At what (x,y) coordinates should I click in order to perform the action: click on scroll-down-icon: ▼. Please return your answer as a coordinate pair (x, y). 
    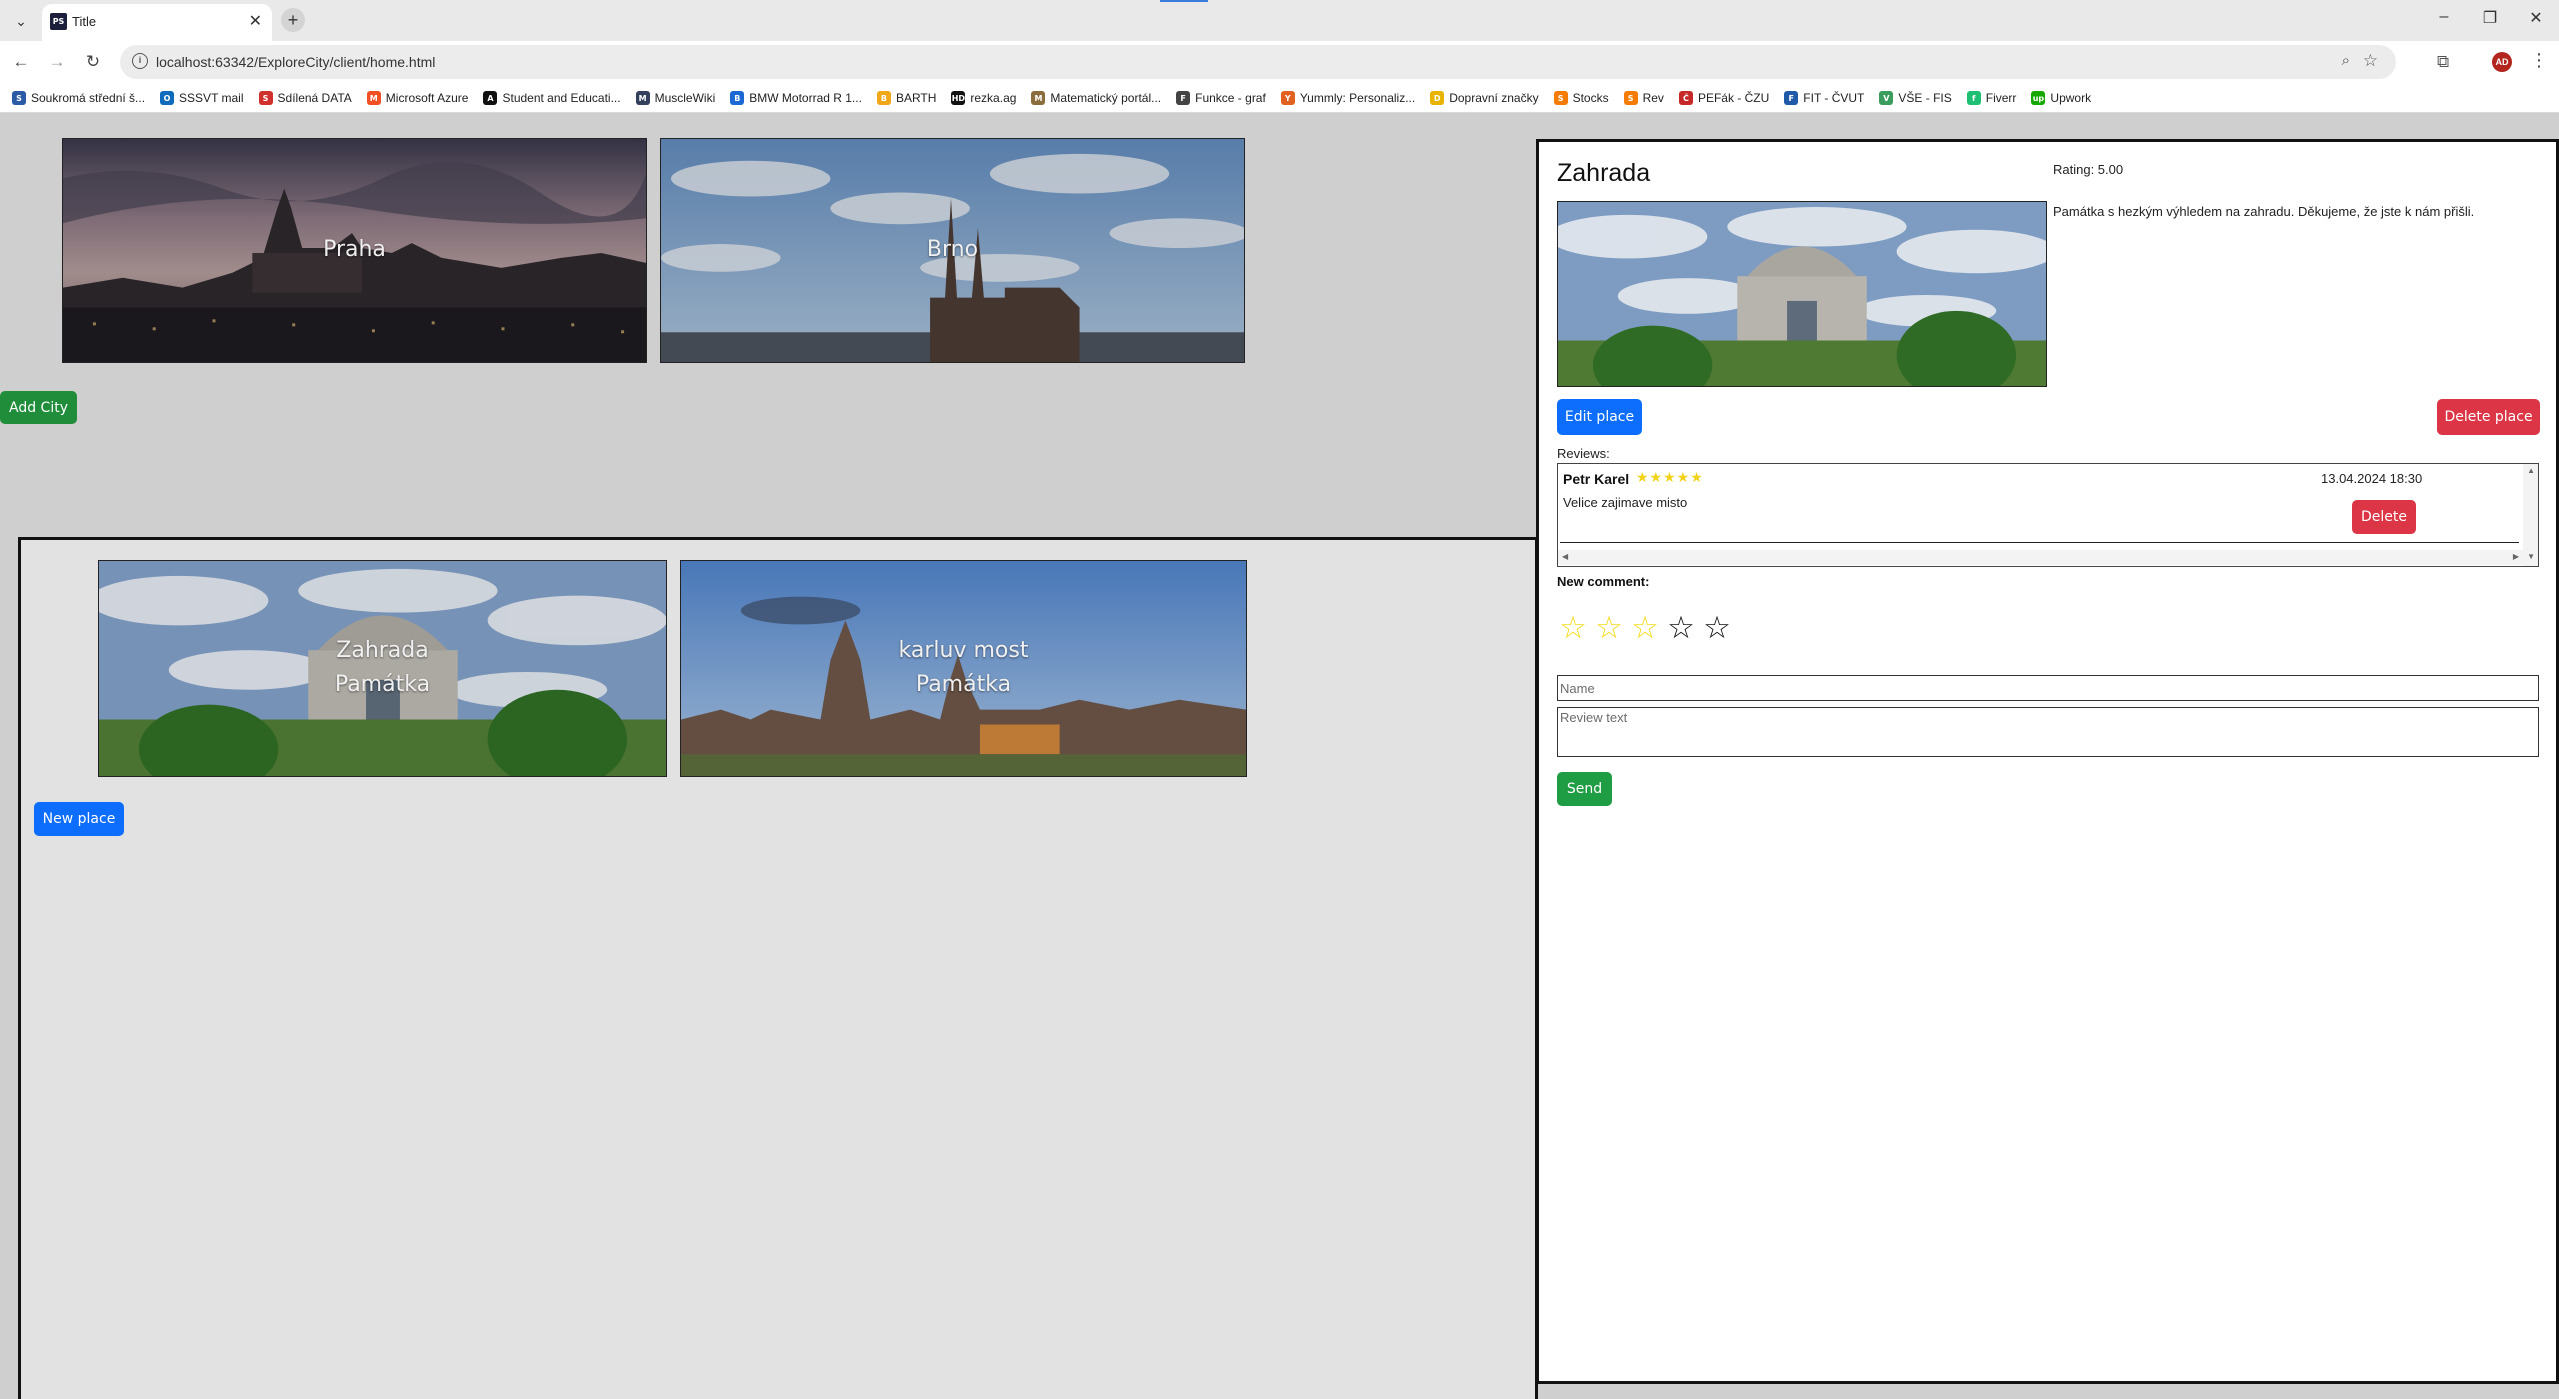
    Looking at the image, I should click on (2531, 556).